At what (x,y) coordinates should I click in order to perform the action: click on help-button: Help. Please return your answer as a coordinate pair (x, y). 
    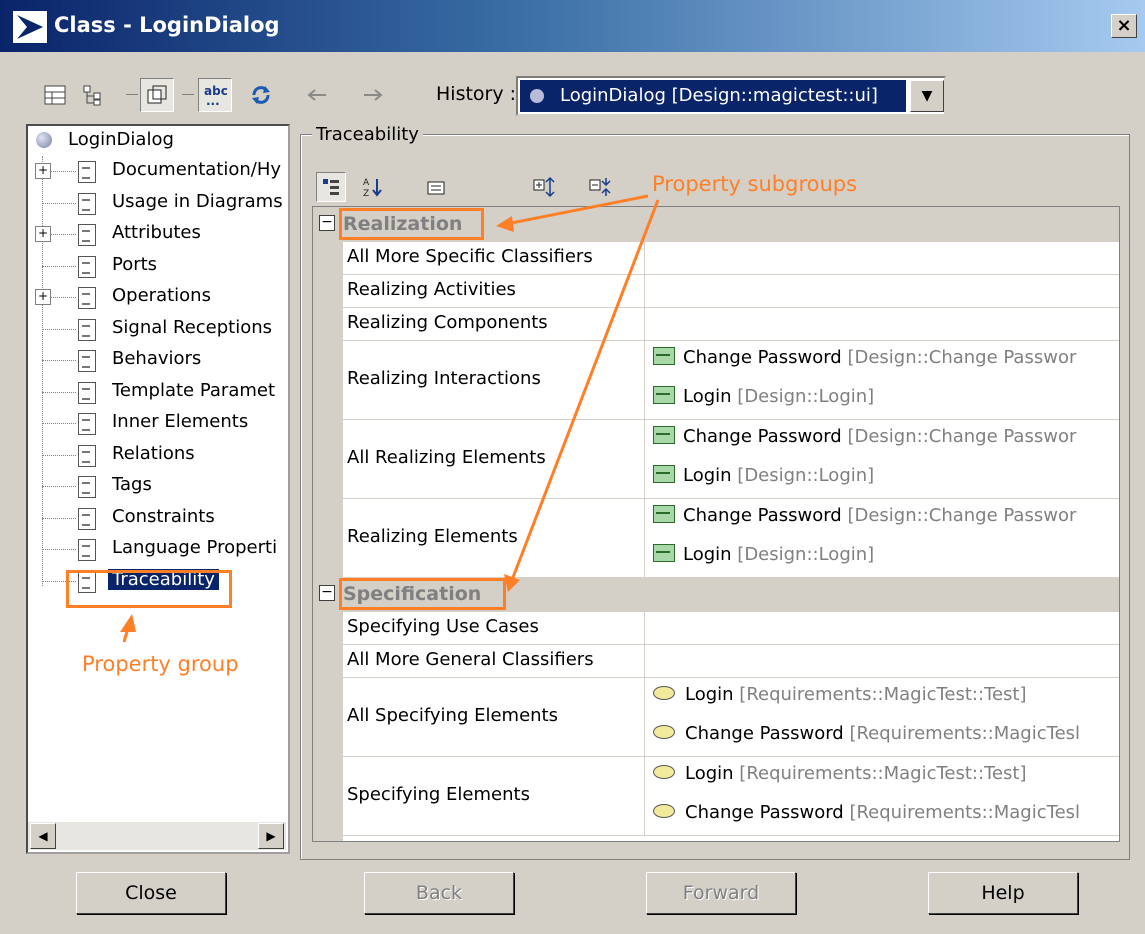
    Looking at the image, I should click on (1003, 893).